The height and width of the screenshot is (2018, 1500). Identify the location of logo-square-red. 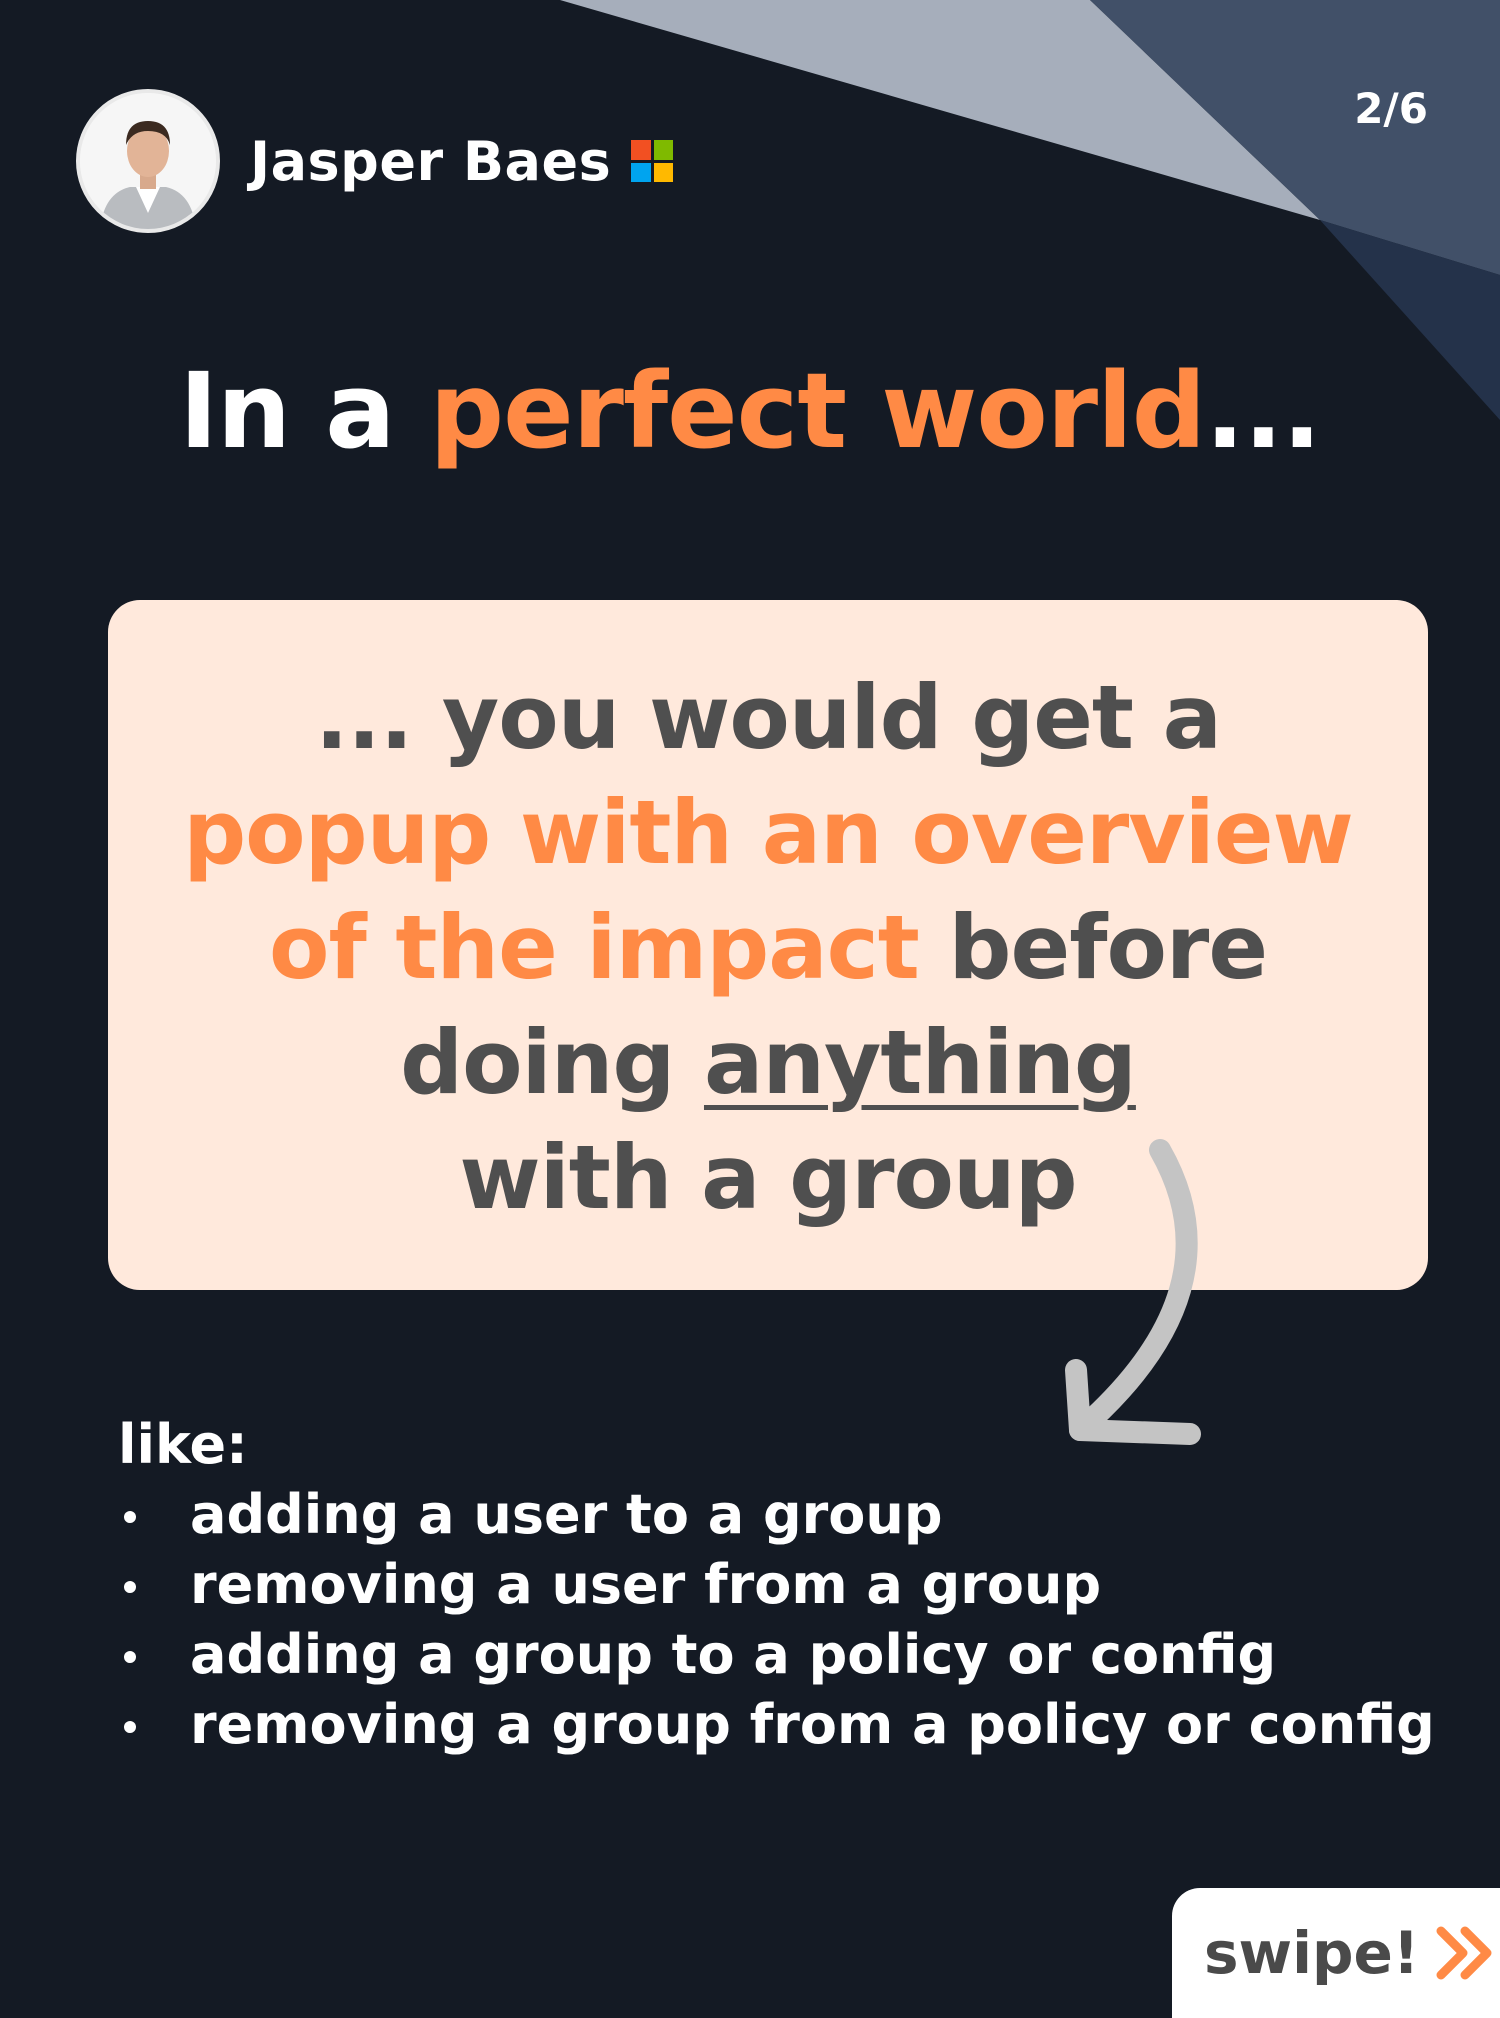
(641, 150).